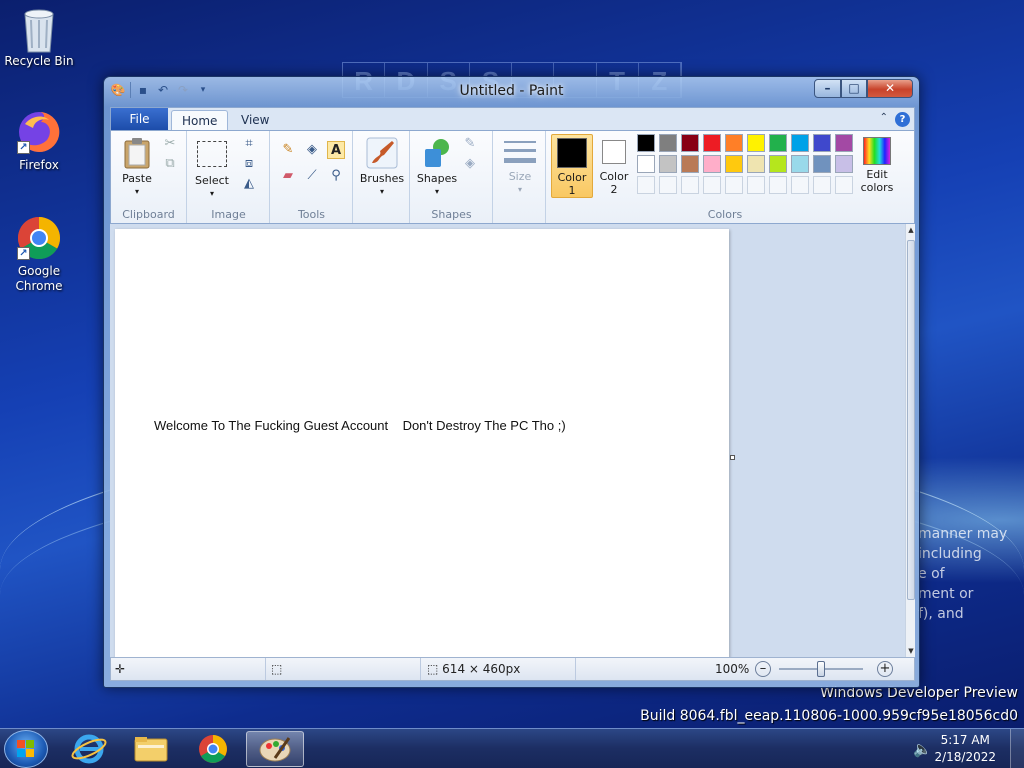  I want to click on cut-icon: ✂, so click(170, 144).